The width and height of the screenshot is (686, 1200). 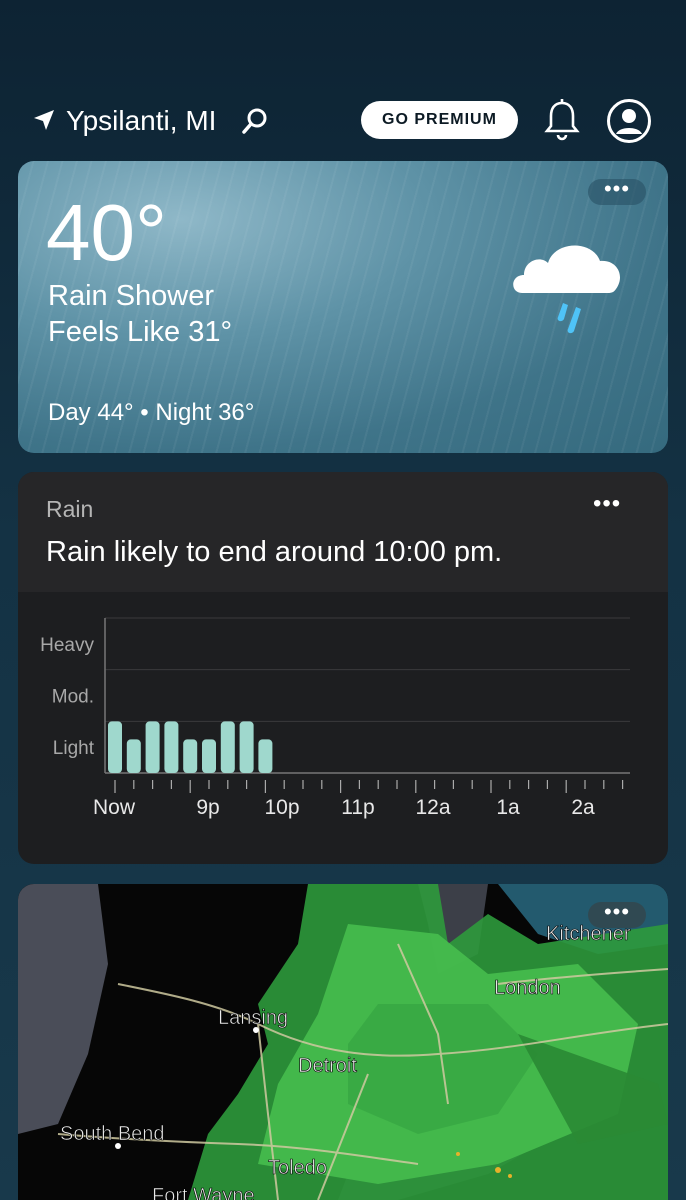 What do you see at coordinates (327, 1066) in the screenshot?
I see `map-label-detroit: Detroit` at bounding box center [327, 1066].